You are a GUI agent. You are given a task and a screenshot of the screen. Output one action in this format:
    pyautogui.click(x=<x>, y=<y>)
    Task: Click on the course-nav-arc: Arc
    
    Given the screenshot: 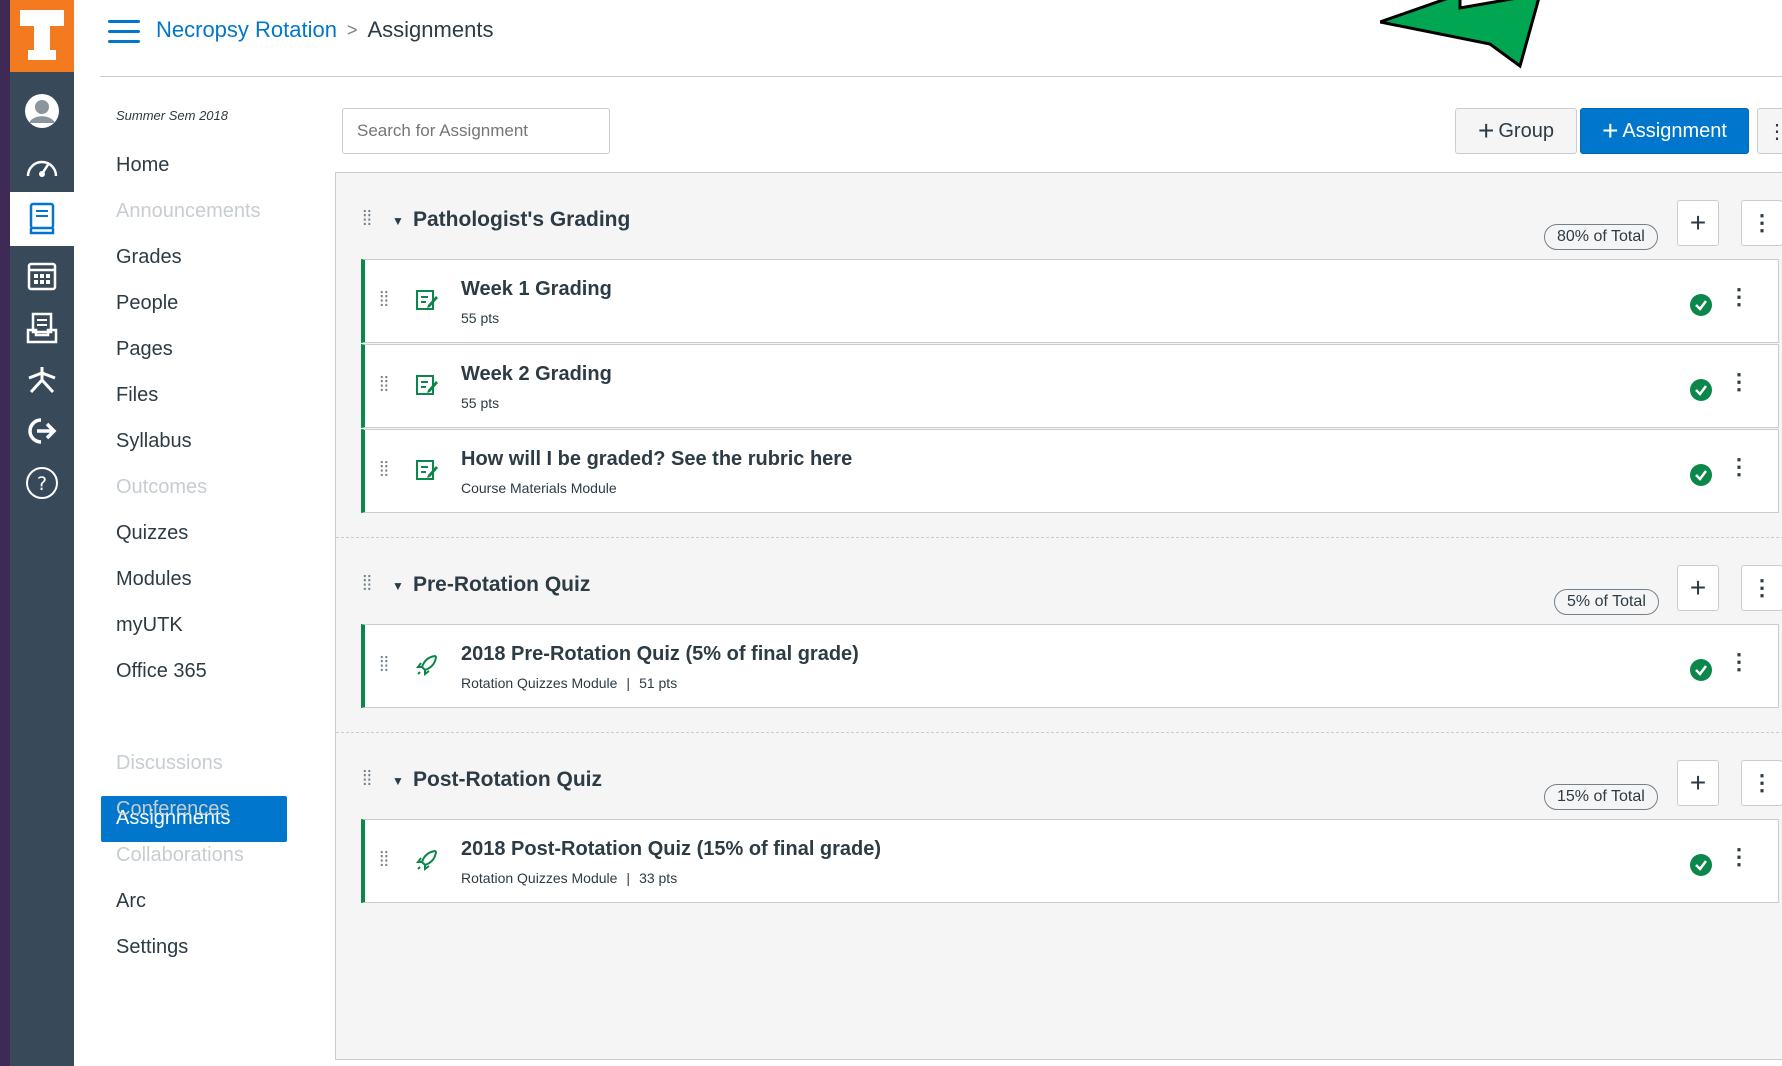 What is the action you would take?
    pyautogui.click(x=131, y=901)
    